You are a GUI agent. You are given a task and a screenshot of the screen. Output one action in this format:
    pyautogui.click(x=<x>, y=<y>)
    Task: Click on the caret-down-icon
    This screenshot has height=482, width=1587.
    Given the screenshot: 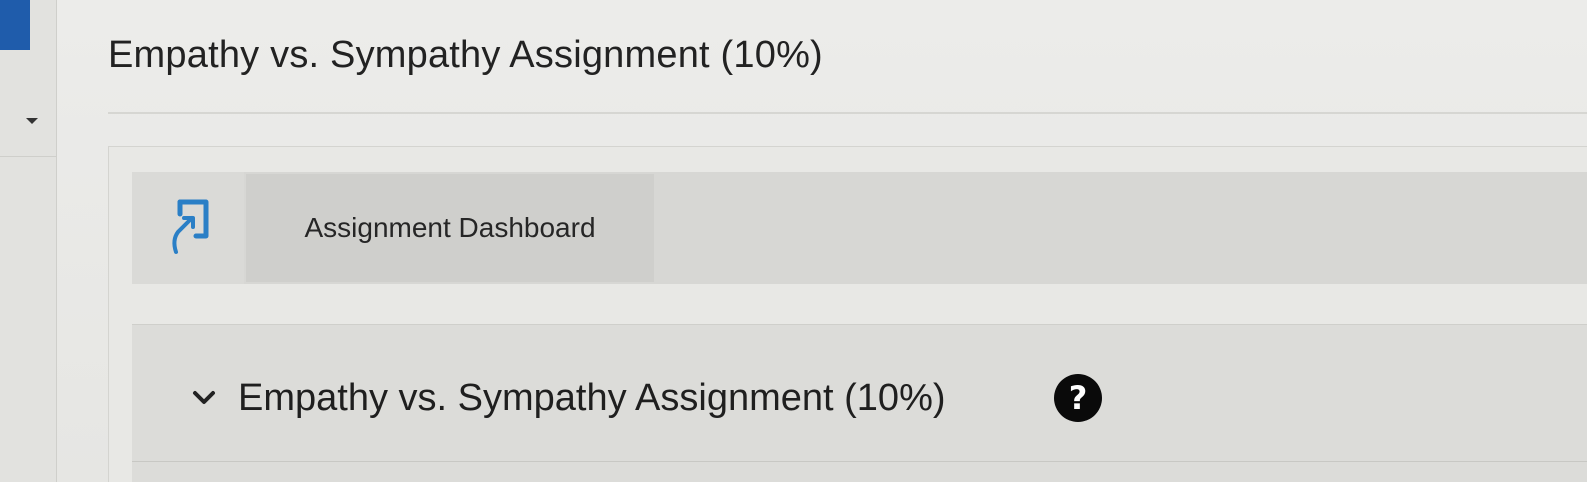 What is the action you would take?
    pyautogui.click(x=32, y=121)
    